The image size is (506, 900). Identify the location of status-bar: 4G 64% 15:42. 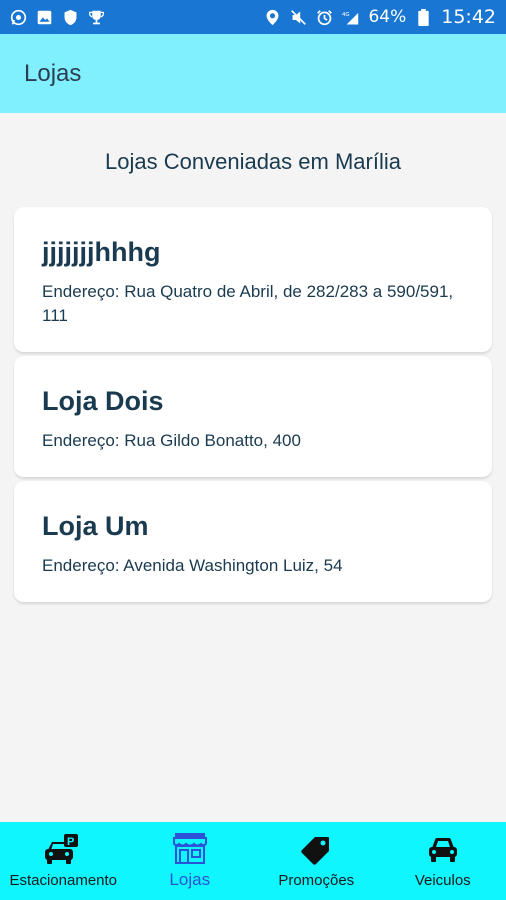
(253, 17).